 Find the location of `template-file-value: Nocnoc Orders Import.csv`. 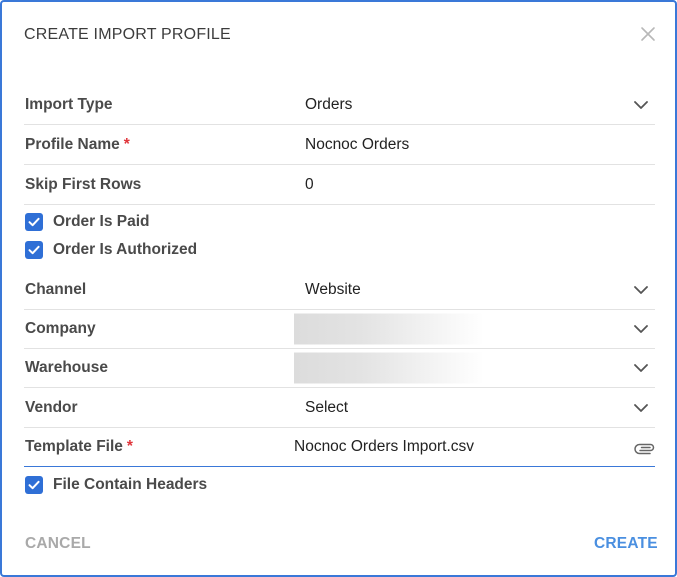

template-file-value: Nocnoc Orders Import.csv is located at coordinates (384, 446).